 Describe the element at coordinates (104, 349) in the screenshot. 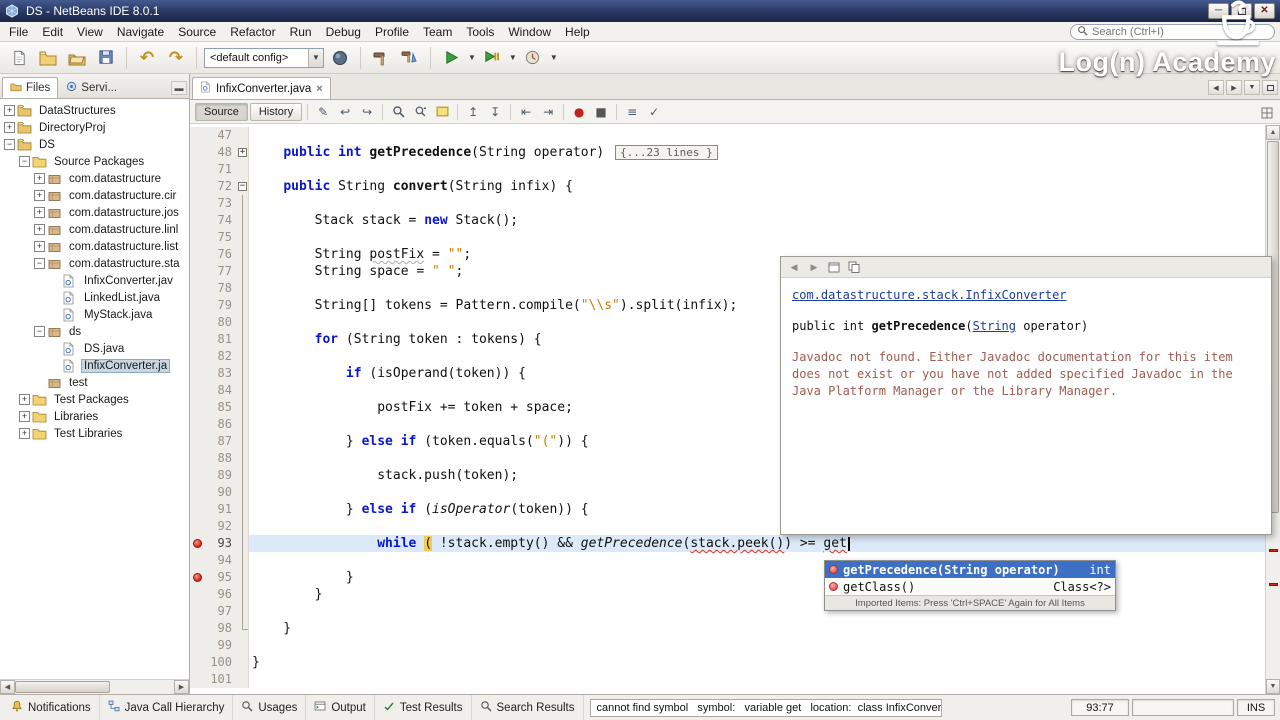

I see `tree-item-label: DS.java` at that location.